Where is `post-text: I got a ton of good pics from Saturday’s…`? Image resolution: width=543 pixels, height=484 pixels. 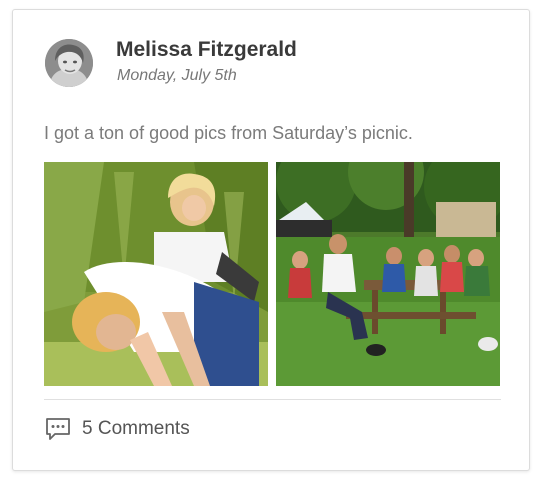 post-text: I got a ton of good pics from Saturday’s… is located at coordinates (228, 133).